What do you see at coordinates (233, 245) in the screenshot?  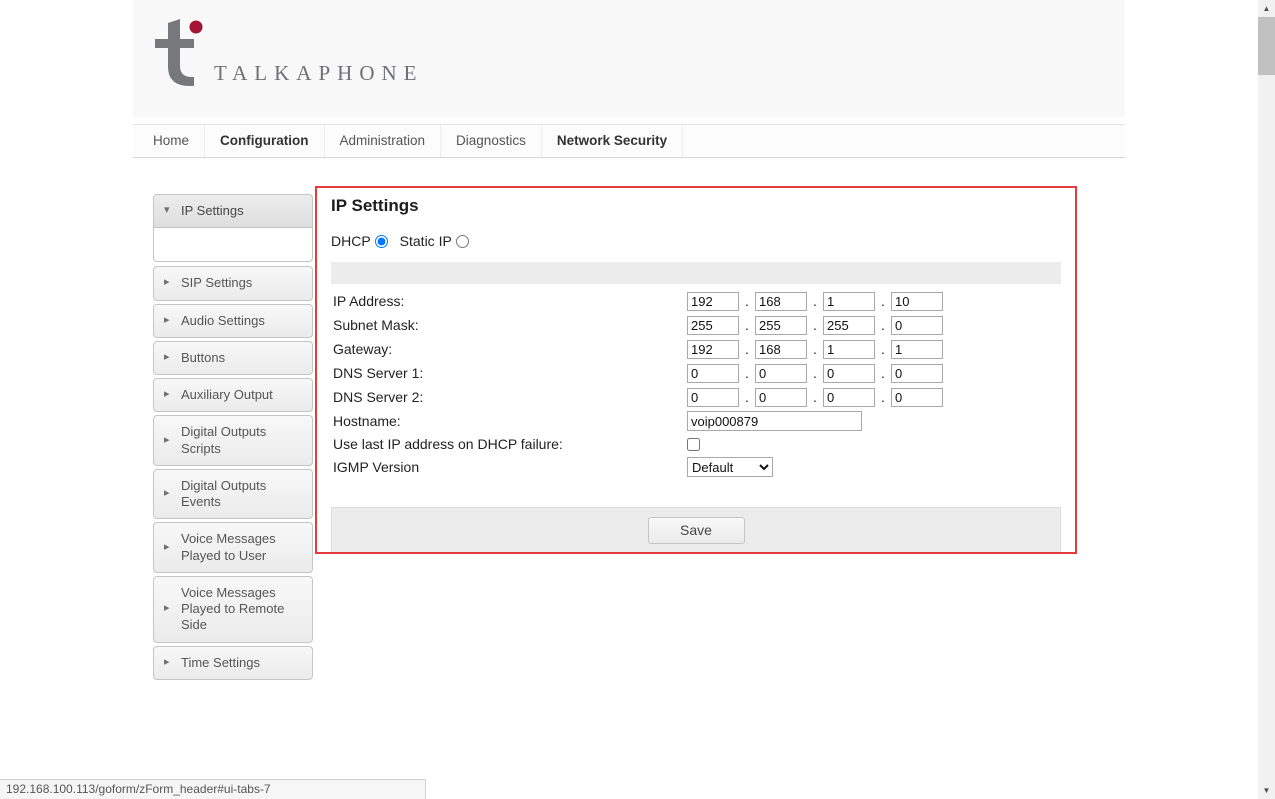 I see `sidebar-panel-ip-settings` at bounding box center [233, 245].